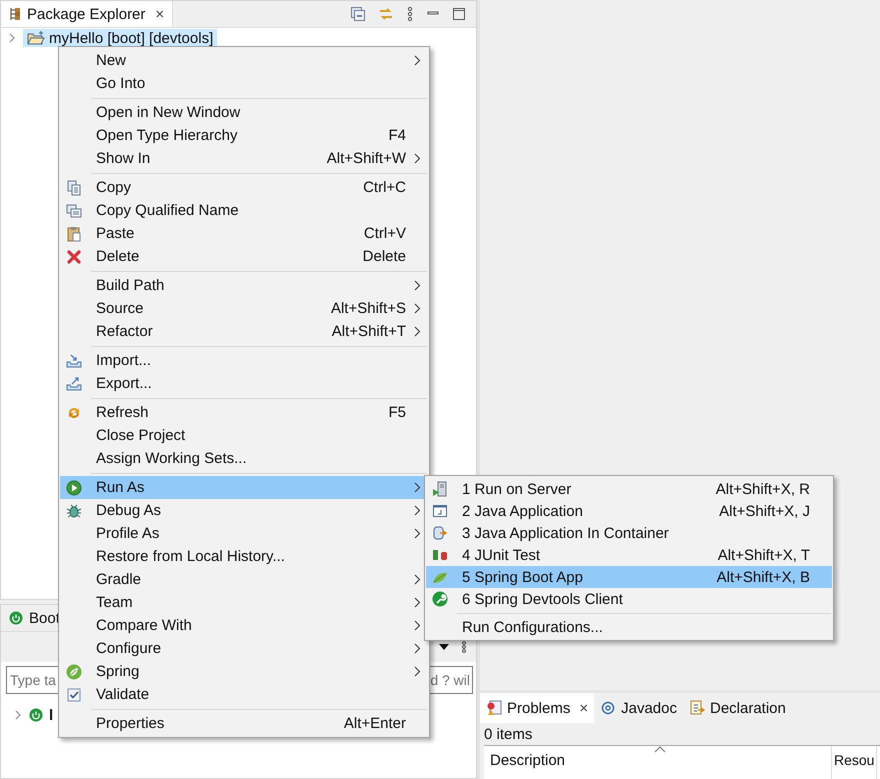  I want to click on view-tab: Problems ×, so click(537, 708).